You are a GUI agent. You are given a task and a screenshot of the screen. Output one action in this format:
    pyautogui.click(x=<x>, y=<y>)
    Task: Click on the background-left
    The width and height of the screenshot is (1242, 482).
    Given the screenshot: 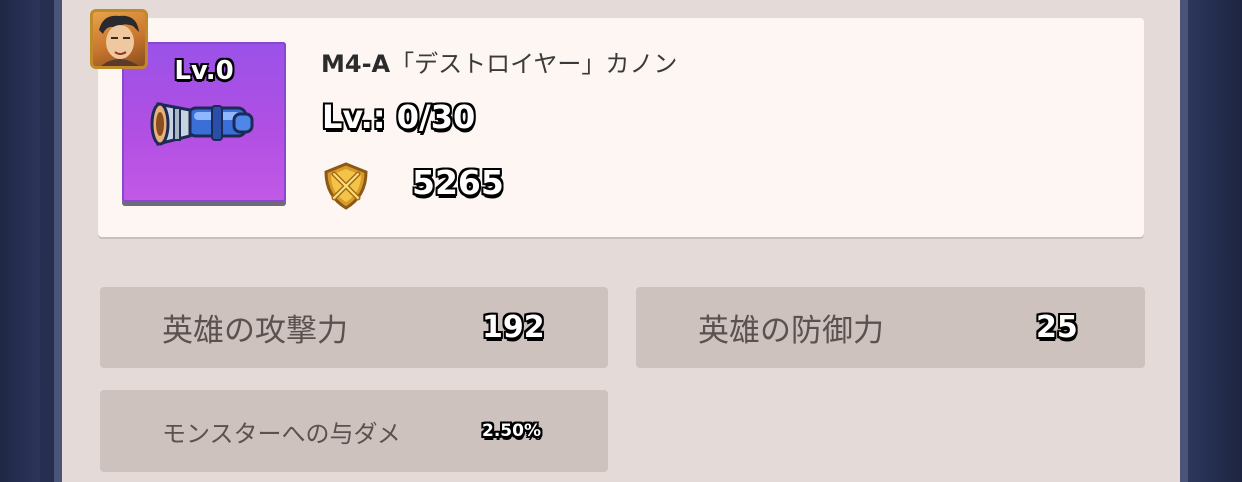 What is the action you would take?
    pyautogui.click(x=20, y=241)
    